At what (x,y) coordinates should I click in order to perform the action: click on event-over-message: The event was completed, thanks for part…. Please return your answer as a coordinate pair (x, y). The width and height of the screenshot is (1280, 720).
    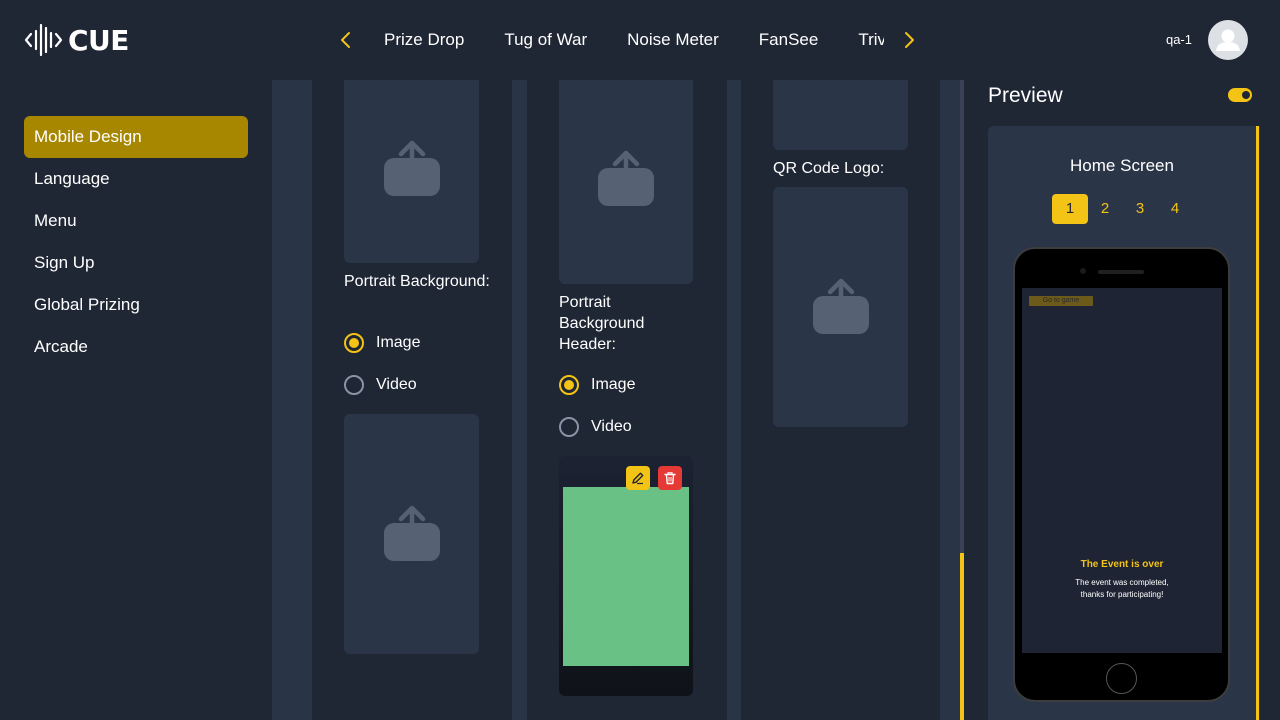
    Looking at the image, I should click on (1122, 589).